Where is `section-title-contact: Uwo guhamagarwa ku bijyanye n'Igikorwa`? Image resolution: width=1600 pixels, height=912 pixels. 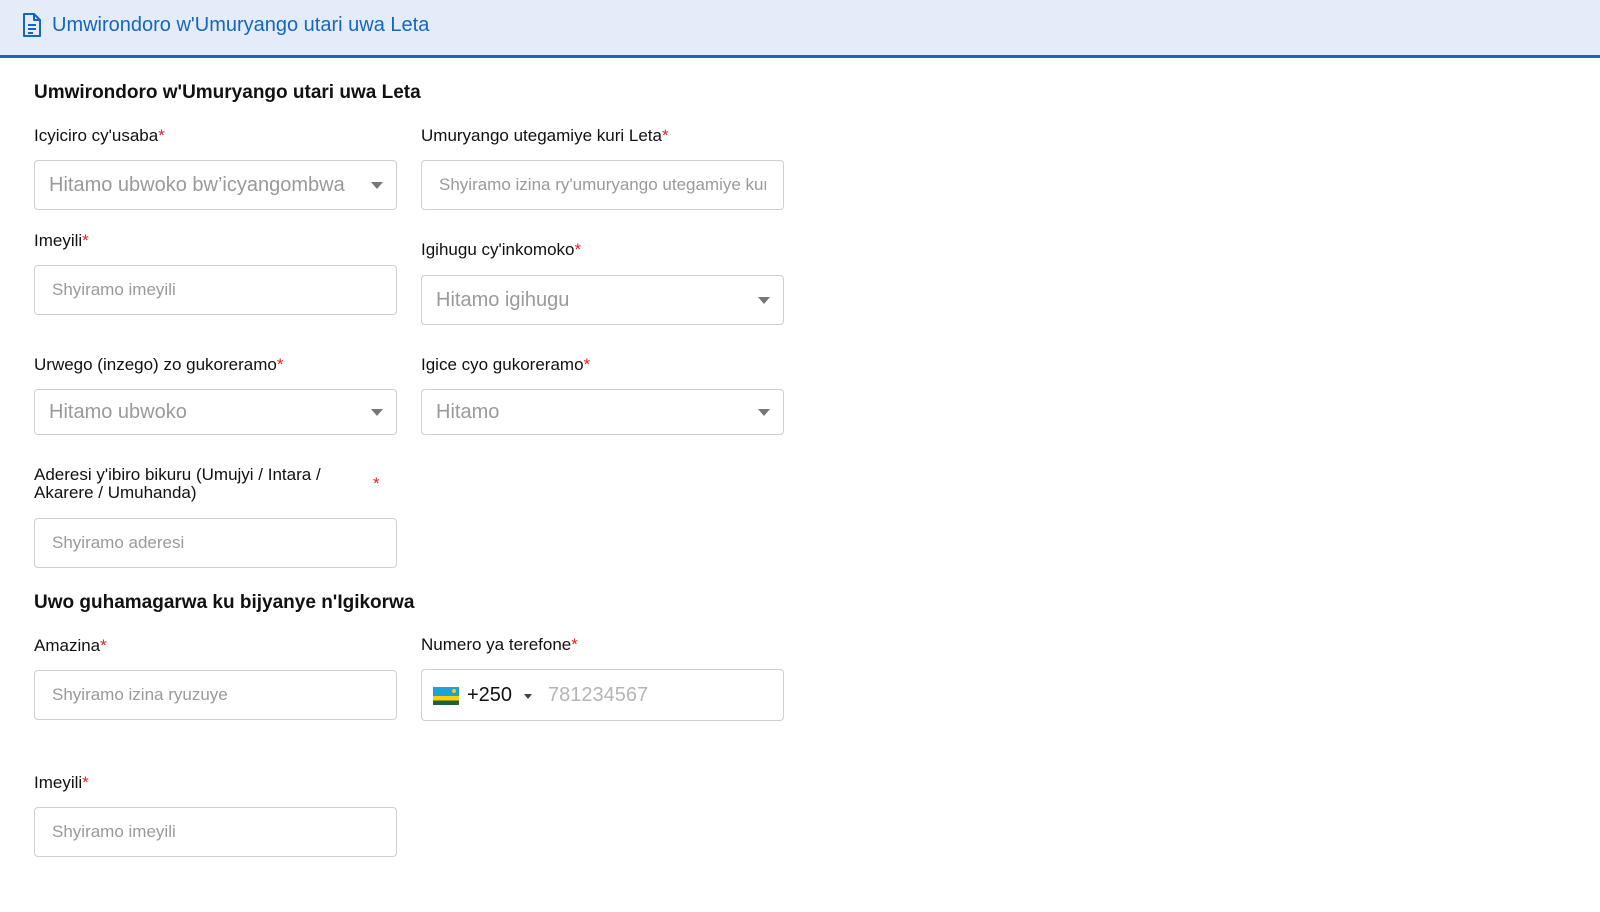 section-title-contact: Uwo guhamagarwa ku bijyanye n'Igikorwa is located at coordinates (224, 602).